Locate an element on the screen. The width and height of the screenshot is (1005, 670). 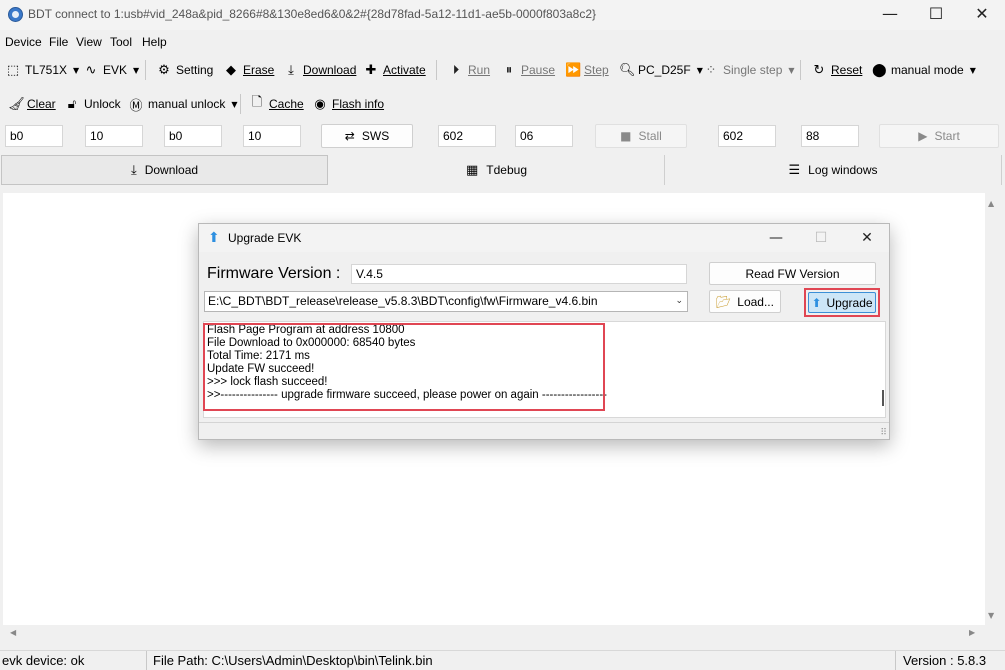
sws-label: SWS is located at coordinates (375, 136).